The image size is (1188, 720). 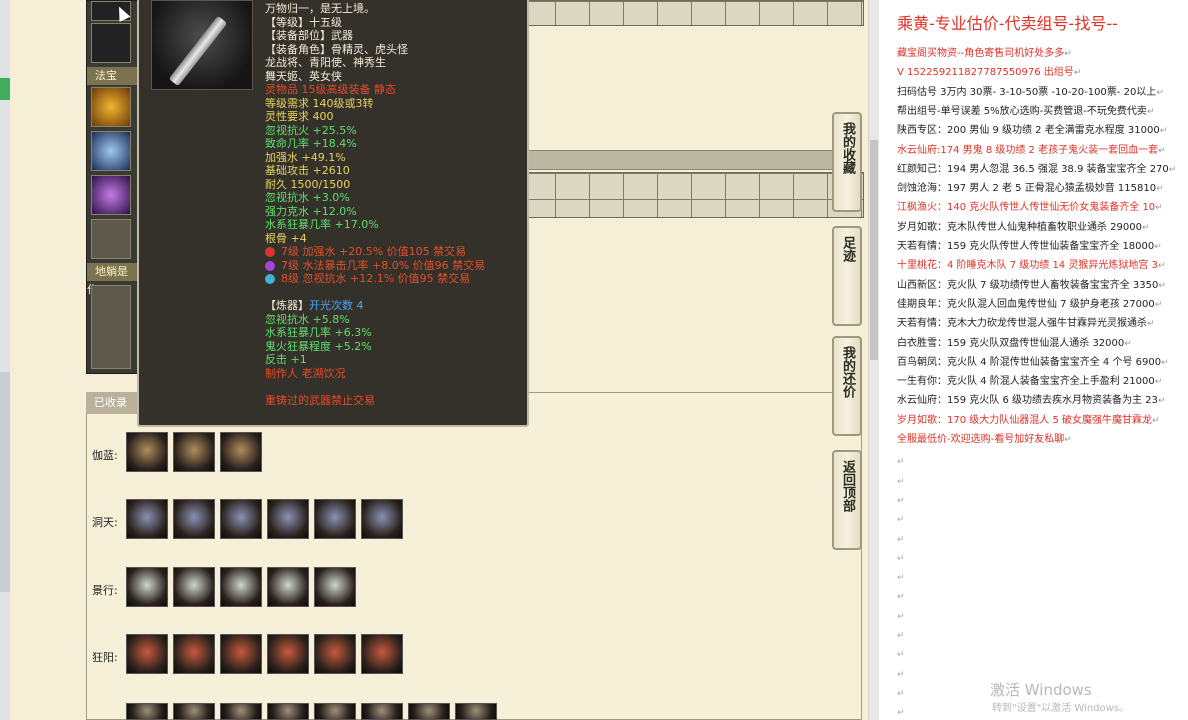 What do you see at coordinates (112, 279) in the screenshot?
I see `dipan-label: 地躺是作` at bounding box center [112, 279].